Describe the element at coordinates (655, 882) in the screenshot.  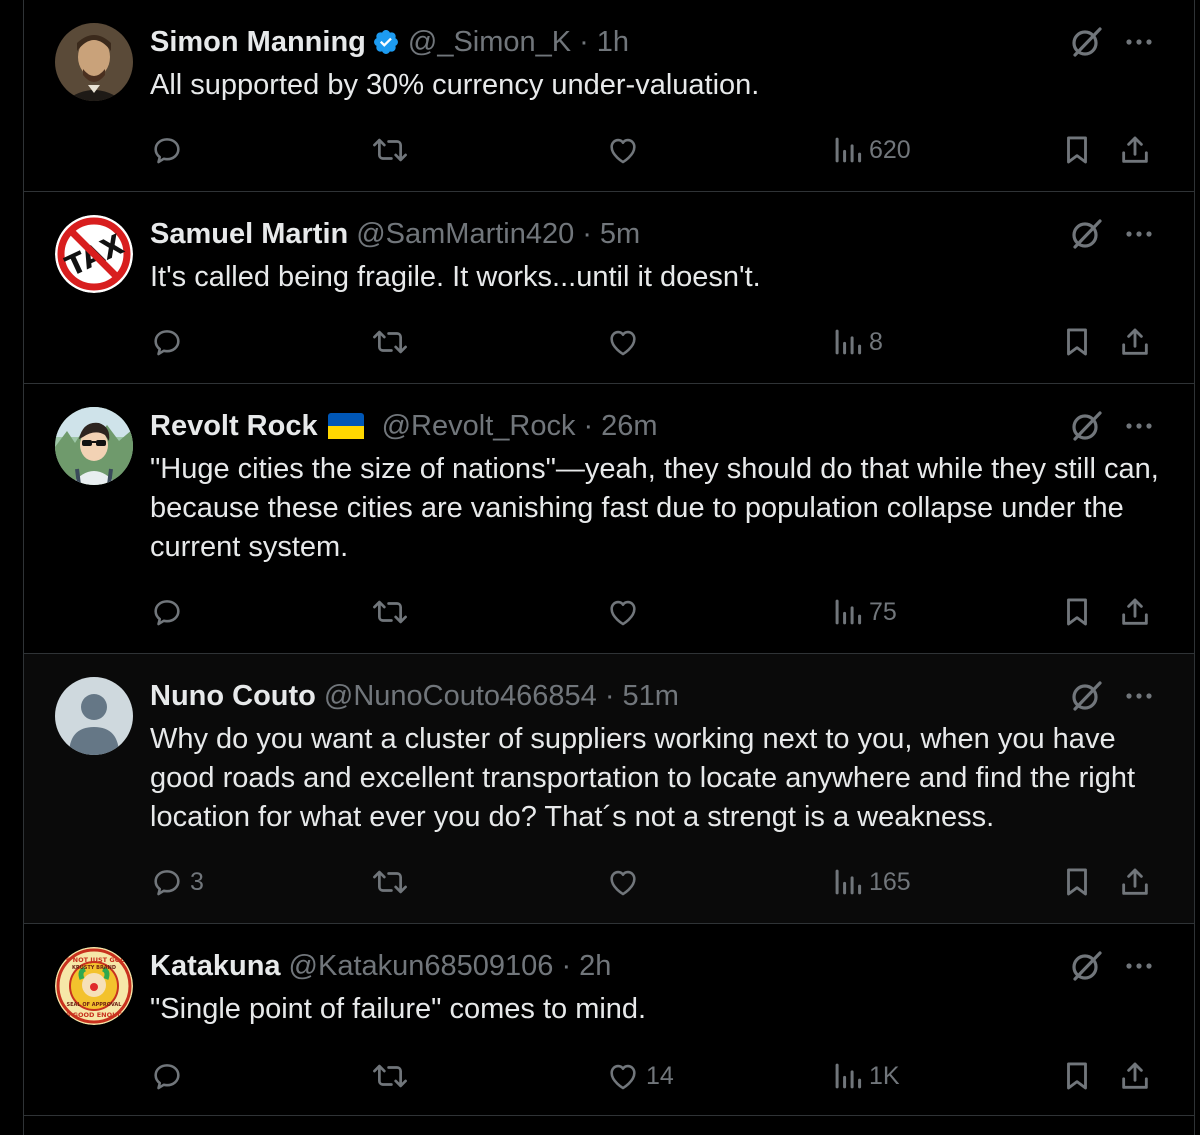
I see `tweet-actions: 3 165` at that location.